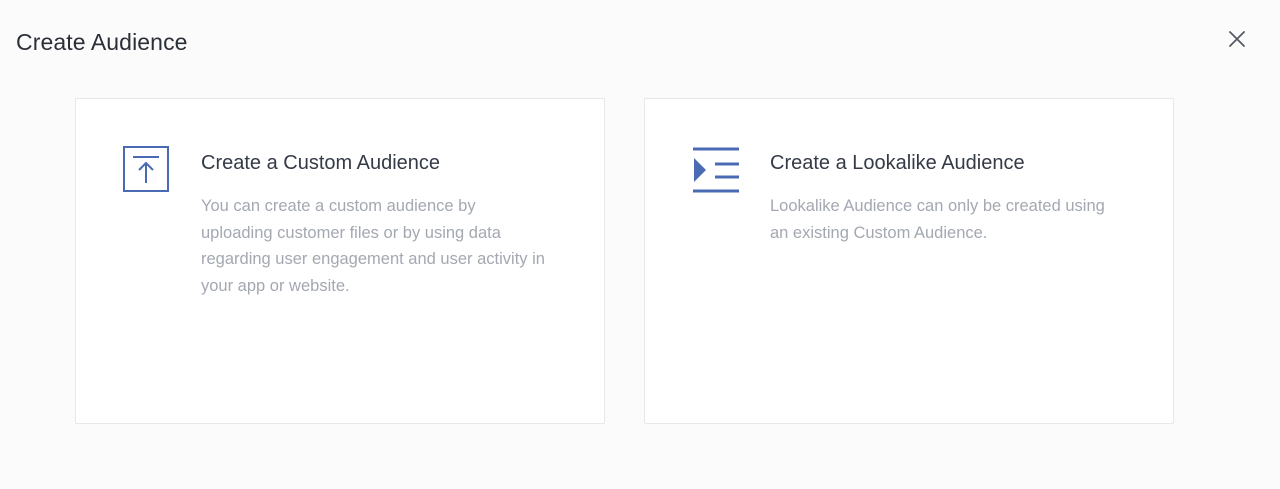 The width and height of the screenshot is (1280, 489). I want to click on list-indent-icon, so click(716, 170).